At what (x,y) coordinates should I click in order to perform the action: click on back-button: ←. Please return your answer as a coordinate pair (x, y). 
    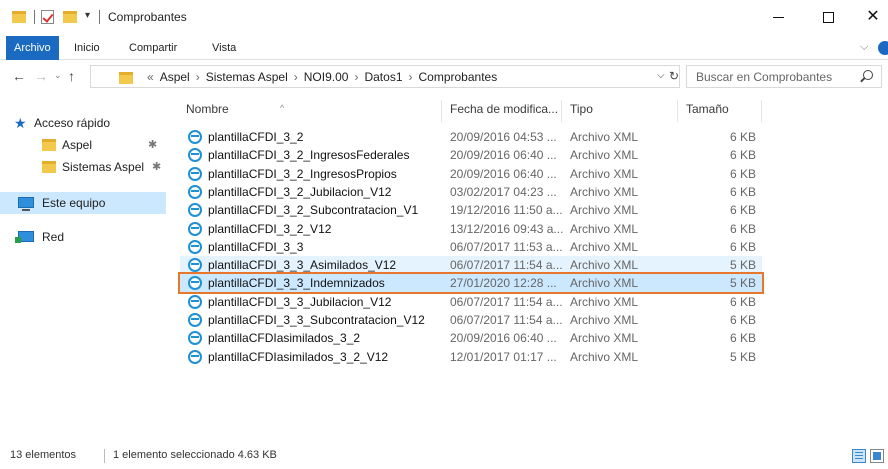
    Looking at the image, I should click on (19, 76).